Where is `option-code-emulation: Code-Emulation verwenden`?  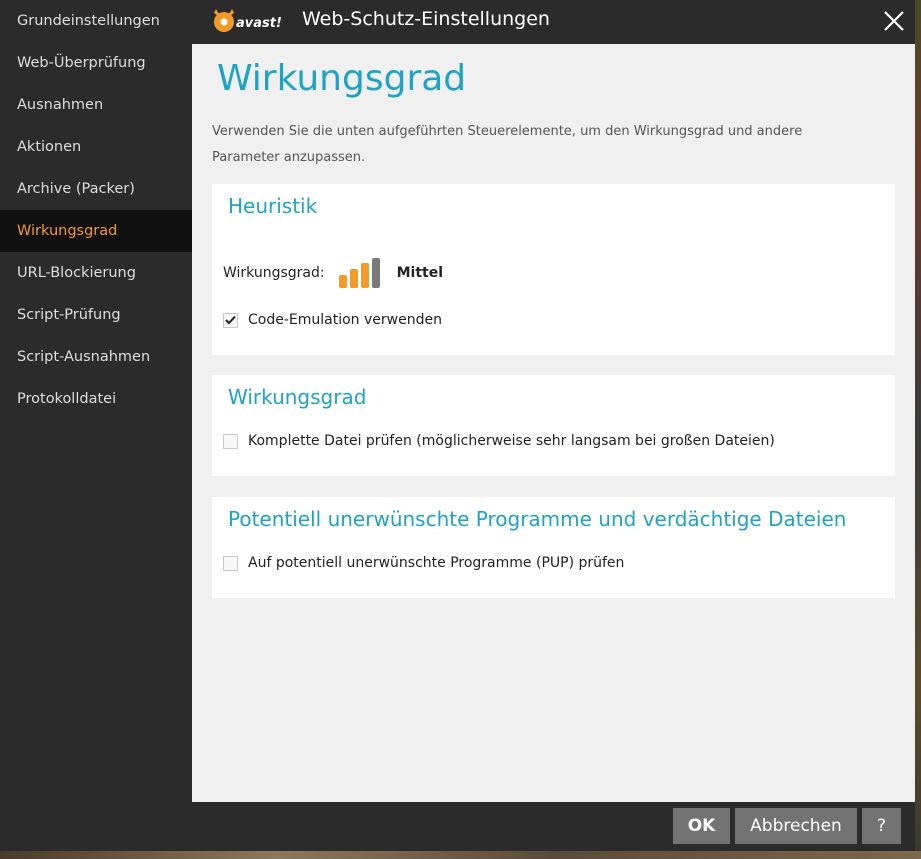 option-code-emulation: Code-Emulation verwenden is located at coordinates (332, 320).